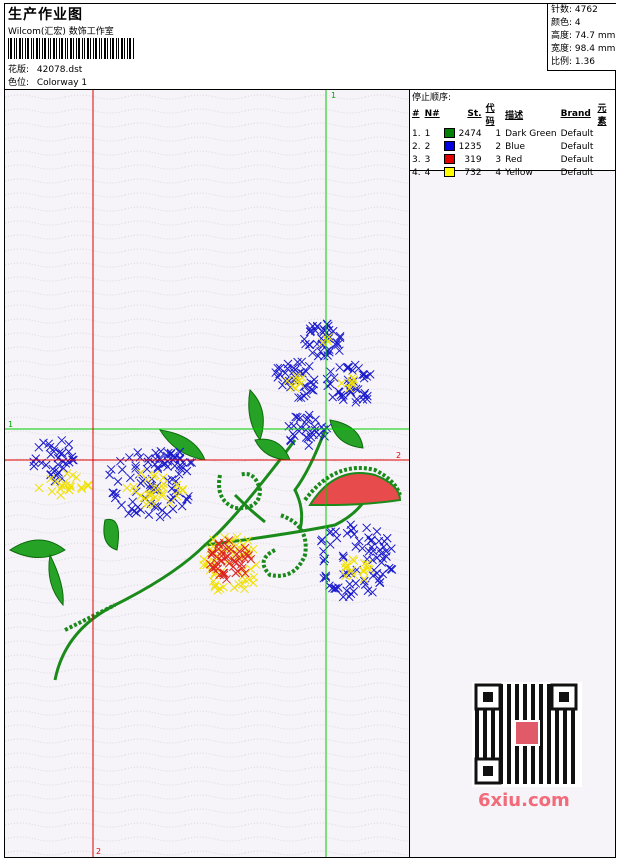 This screenshot has height=861, width=620. I want to click on row-description: Red, so click(514, 159).